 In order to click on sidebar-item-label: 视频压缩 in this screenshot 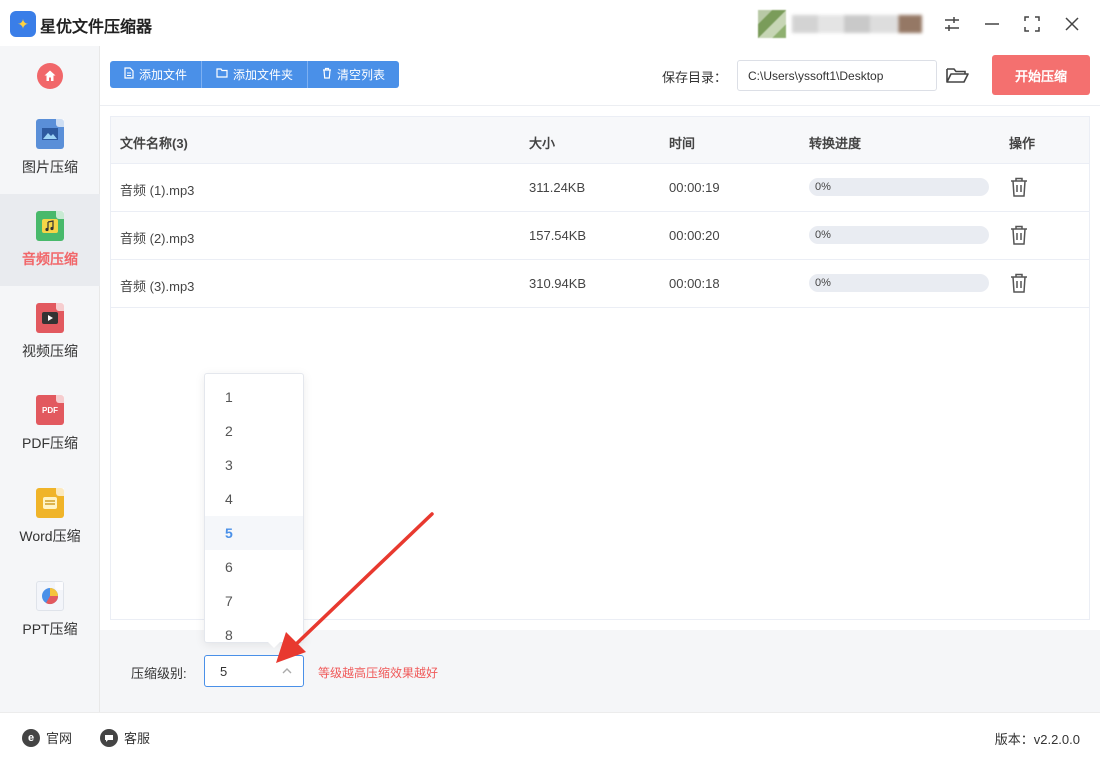, I will do `click(50, 351)`.